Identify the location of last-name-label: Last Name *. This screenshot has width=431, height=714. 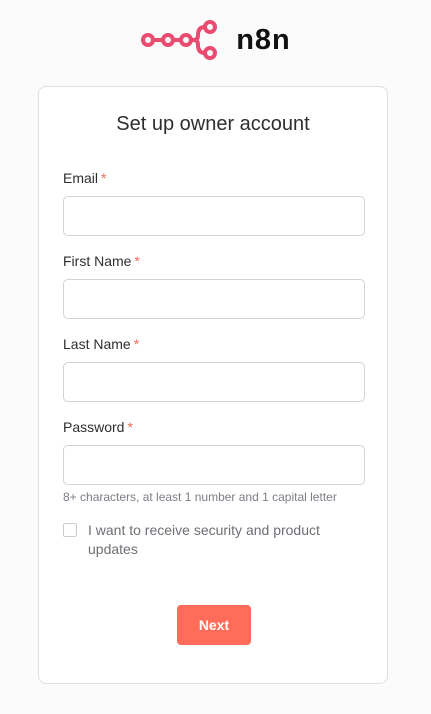
(101, 344).